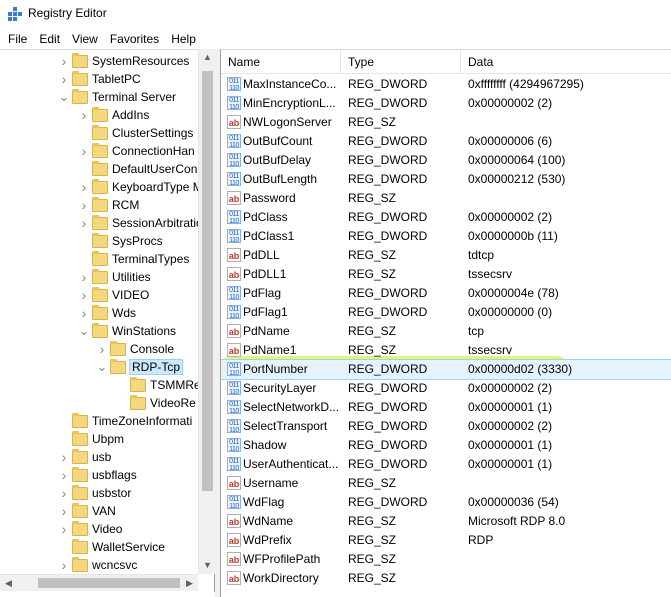 This screenshot has width=671, height=597. Describe the element at coordinates (99, 79) in the screenshot. I see `tree-item: › TabletPC` at that location.